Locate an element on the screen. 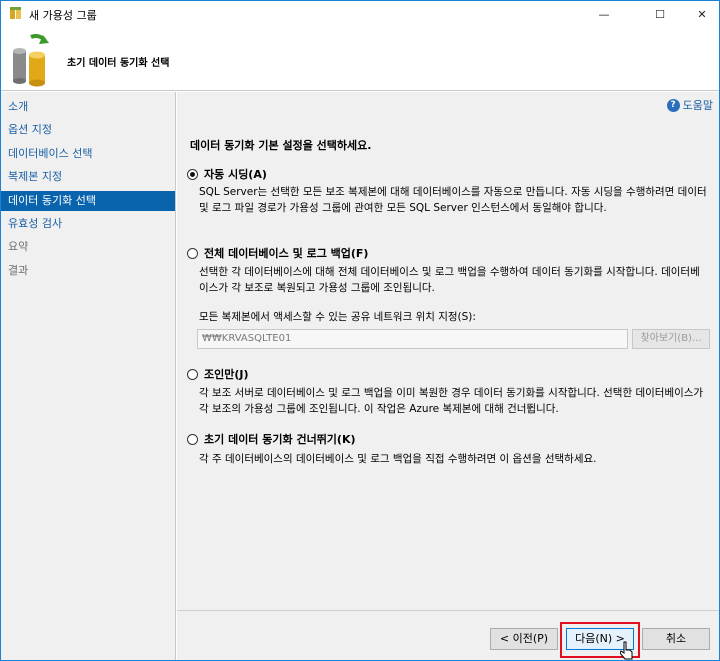  option-join-only: 조인만(J) is located at coordinates (218, 374).